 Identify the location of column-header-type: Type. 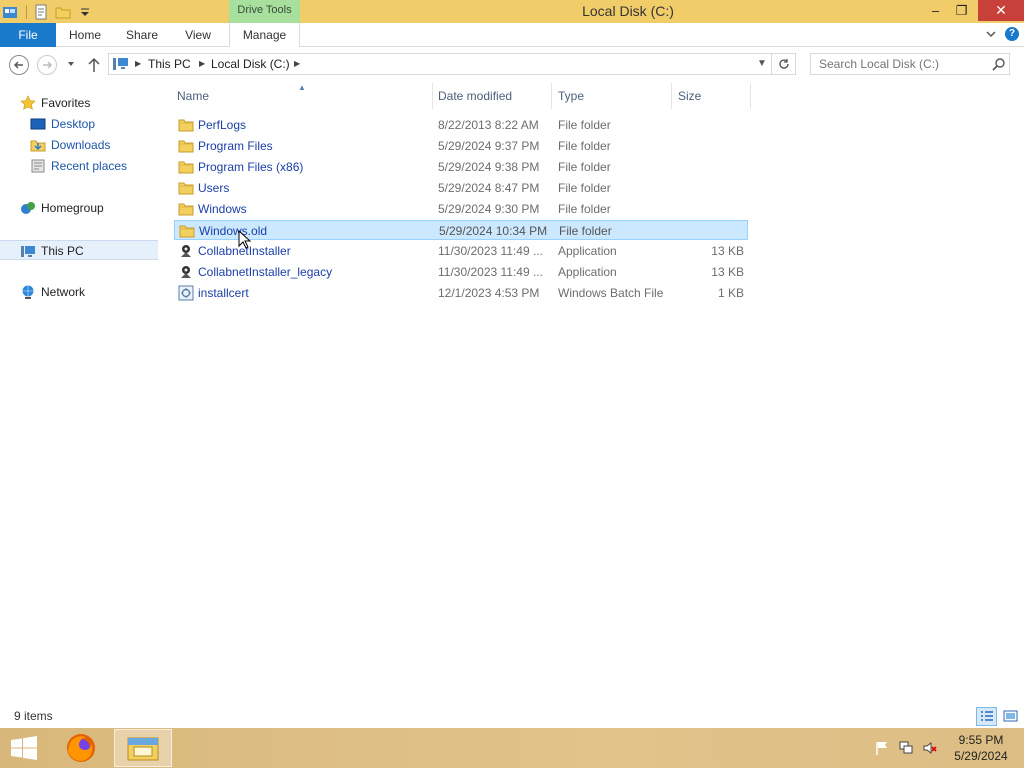
(614, 96).